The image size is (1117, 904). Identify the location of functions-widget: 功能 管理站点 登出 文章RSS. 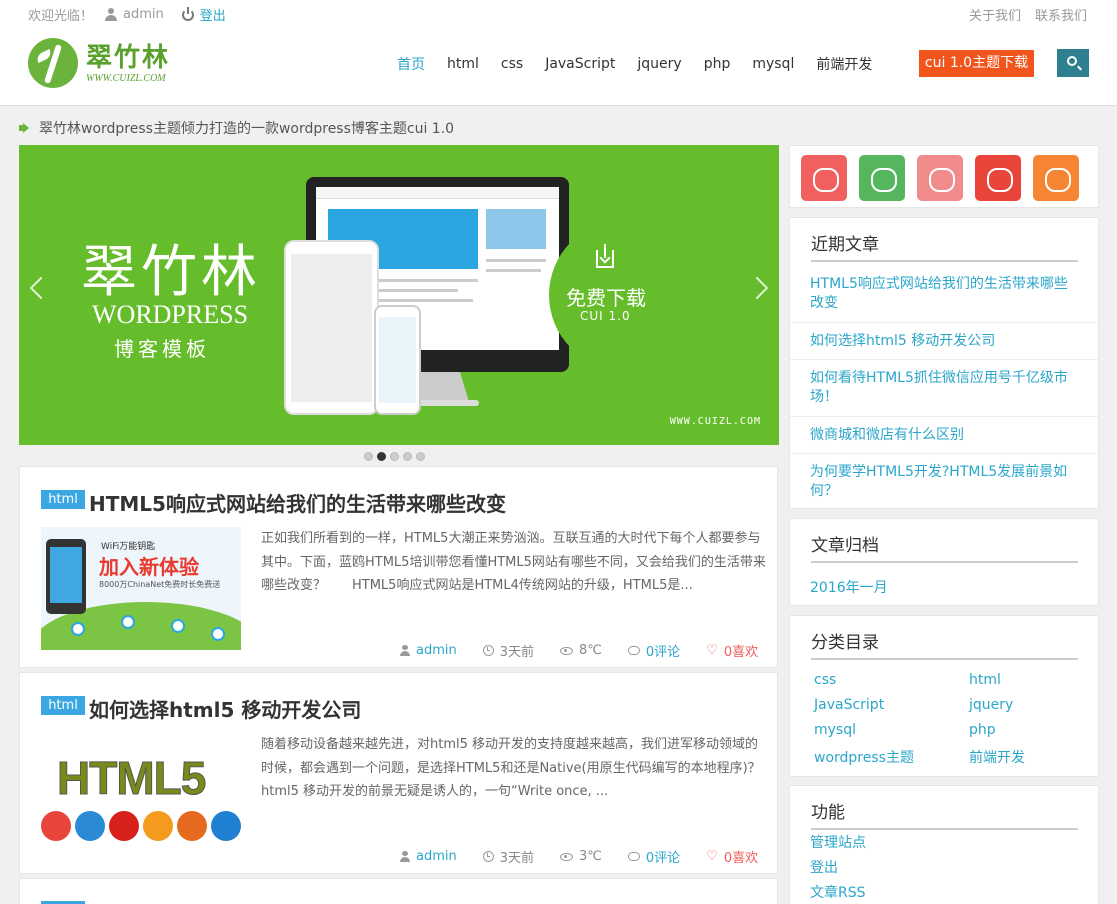
(944, 844).